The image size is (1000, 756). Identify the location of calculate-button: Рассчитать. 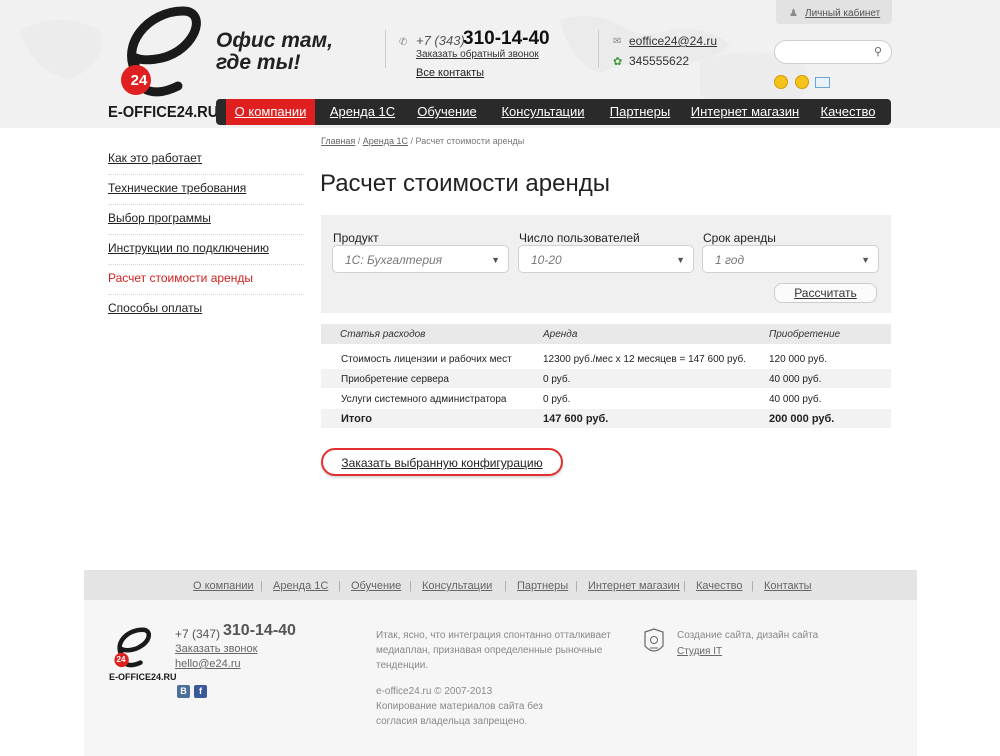
(825, 293).